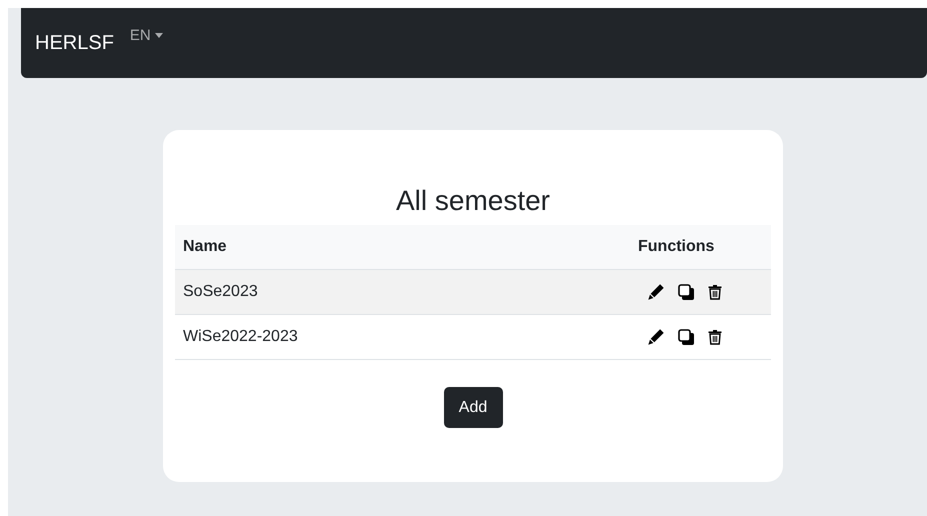 The image size is (927, 516). What do you see at coordinates (205, 247) in the screenshot?
I see `column-header: Name` at bounding box center [205, 247].